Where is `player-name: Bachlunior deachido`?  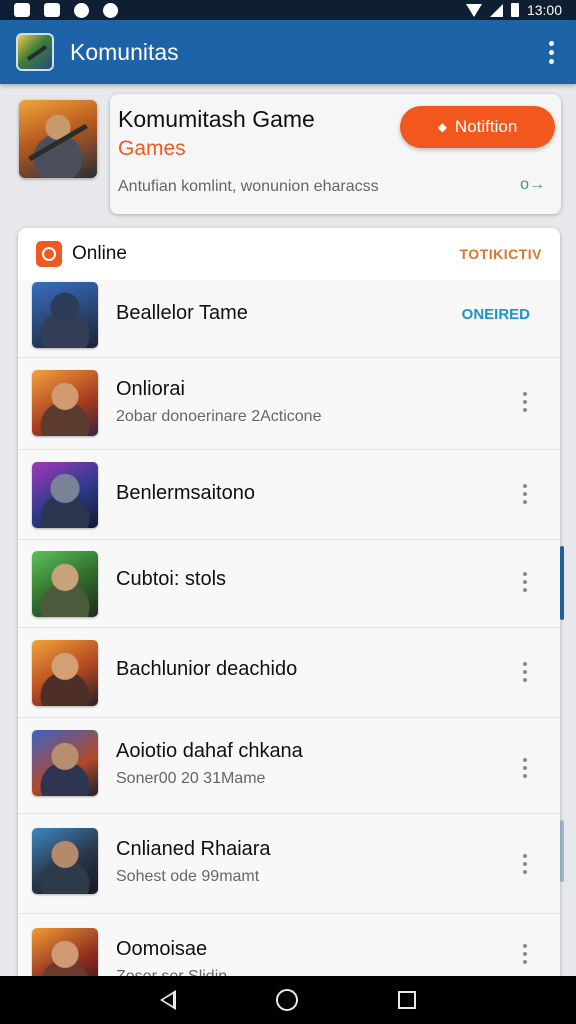 player-name: Bachlunior deachido is located at coordinates (207, 669).